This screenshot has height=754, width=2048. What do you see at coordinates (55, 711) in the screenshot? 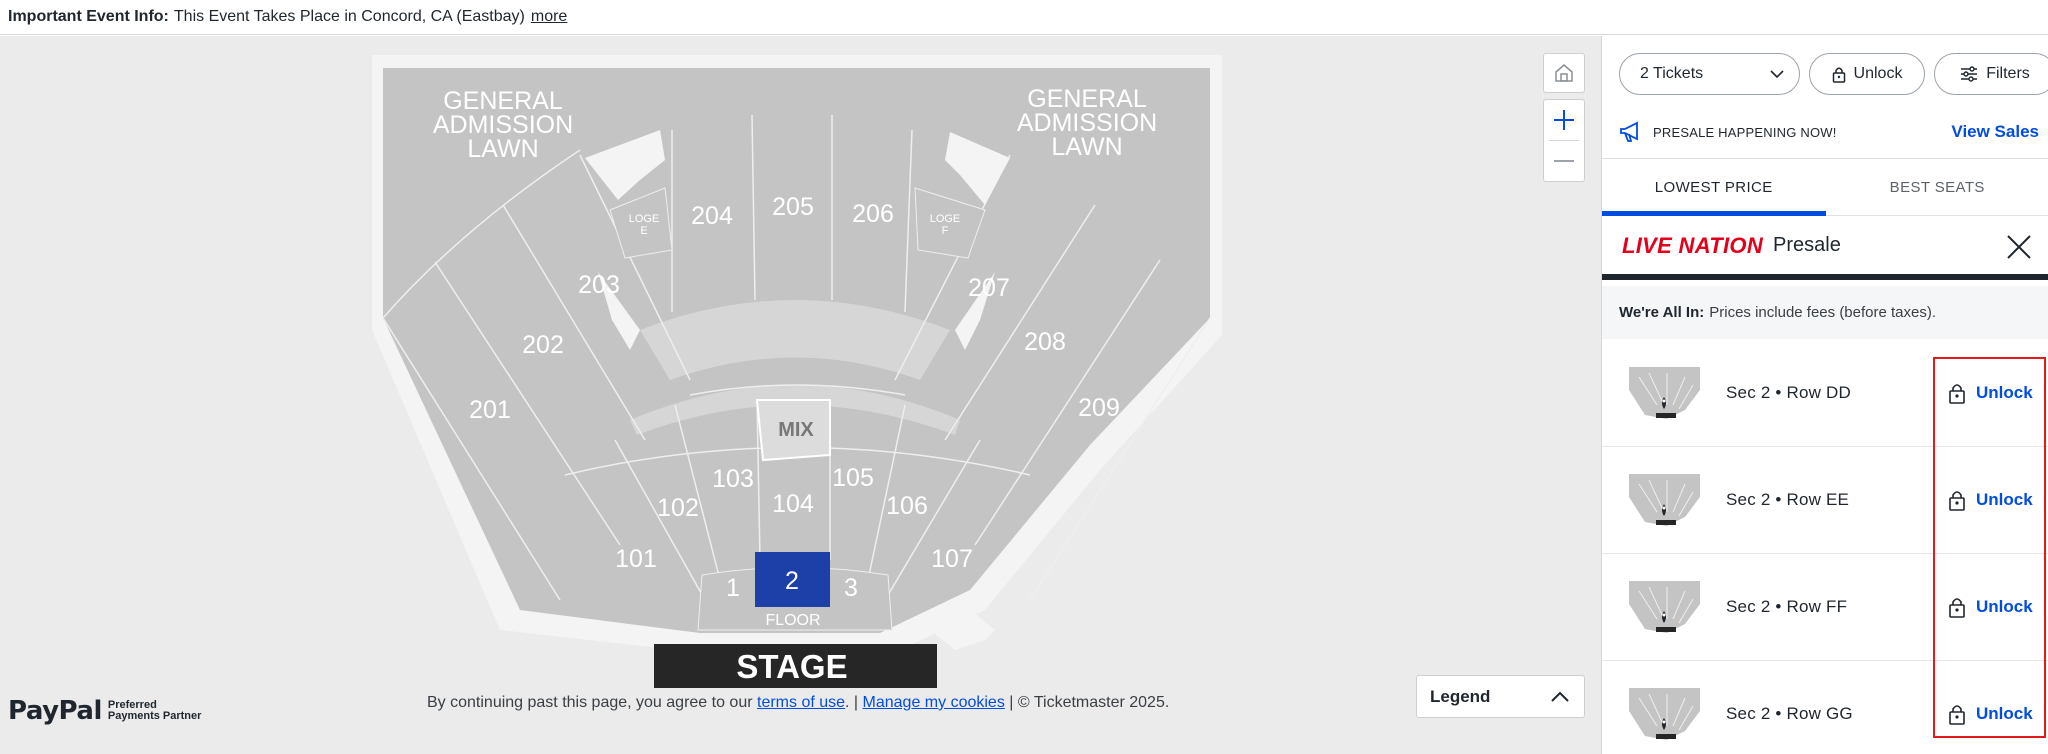
I see `paypal-logo: PayPal` at bounding box center [55, 711].